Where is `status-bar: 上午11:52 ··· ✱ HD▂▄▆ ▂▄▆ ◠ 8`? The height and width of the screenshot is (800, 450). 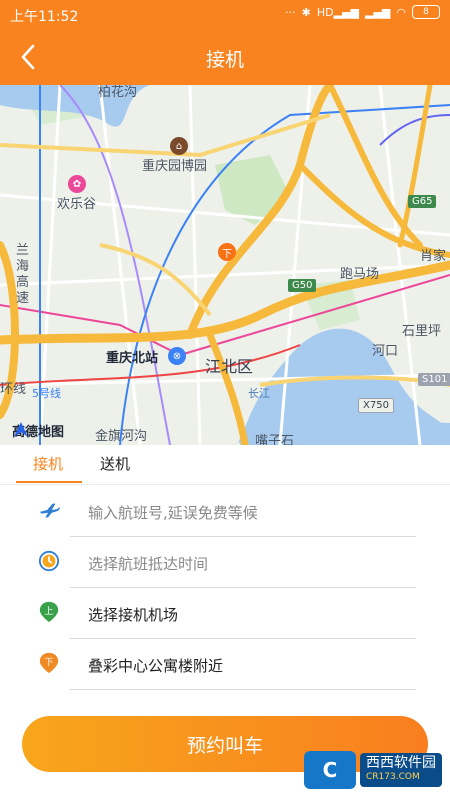
status-bar: 上午11:52 ··· ✱ HD▂▄▆ ▂▄▆ ◠ 8 is located at coordinates (225, 15).